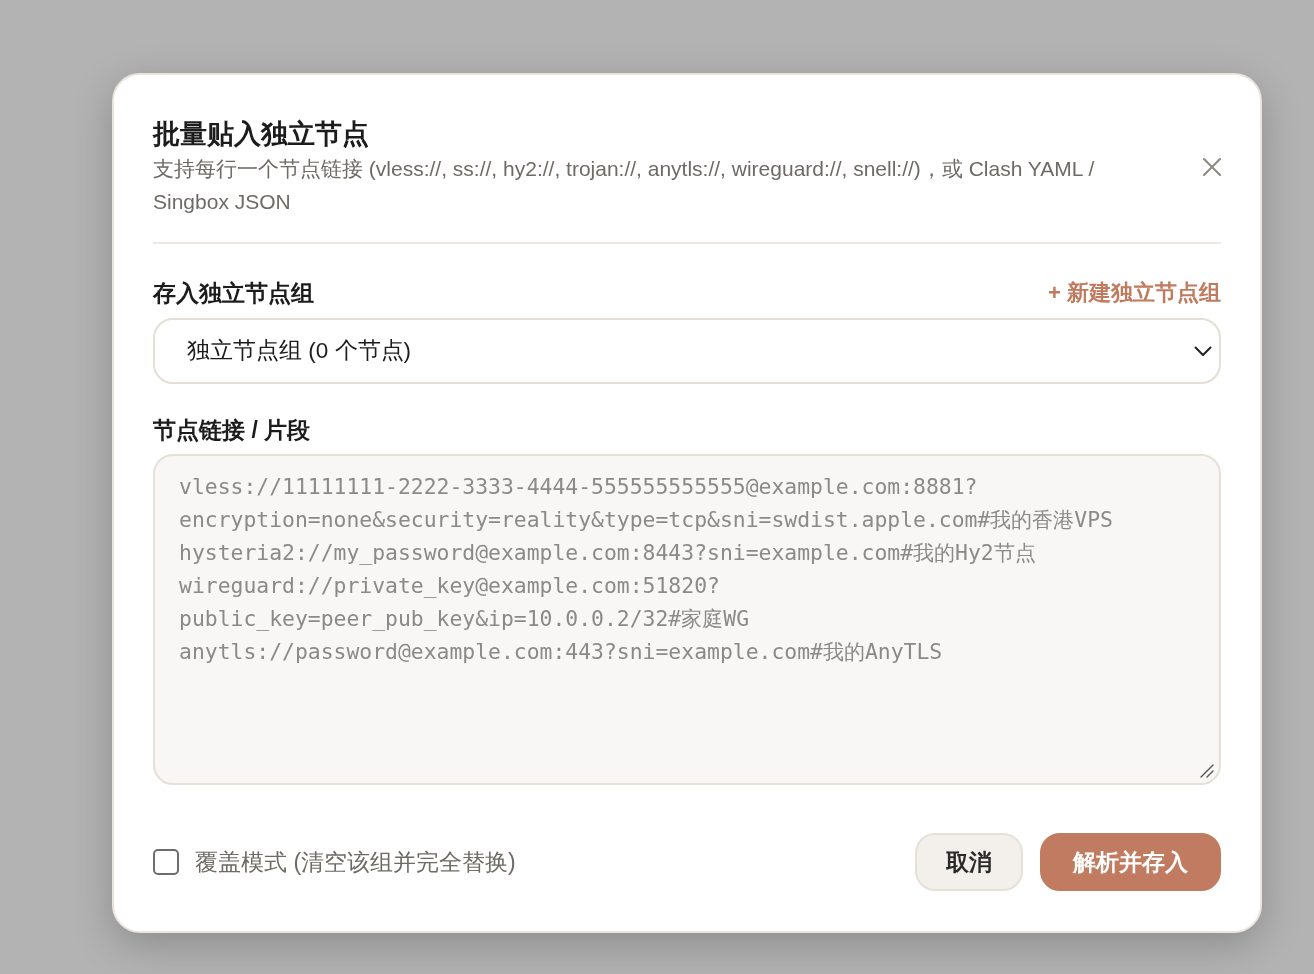  Describe the element at coordinates (1203, 351) in the screenshot. I see `chevron-down-icon` at that location.